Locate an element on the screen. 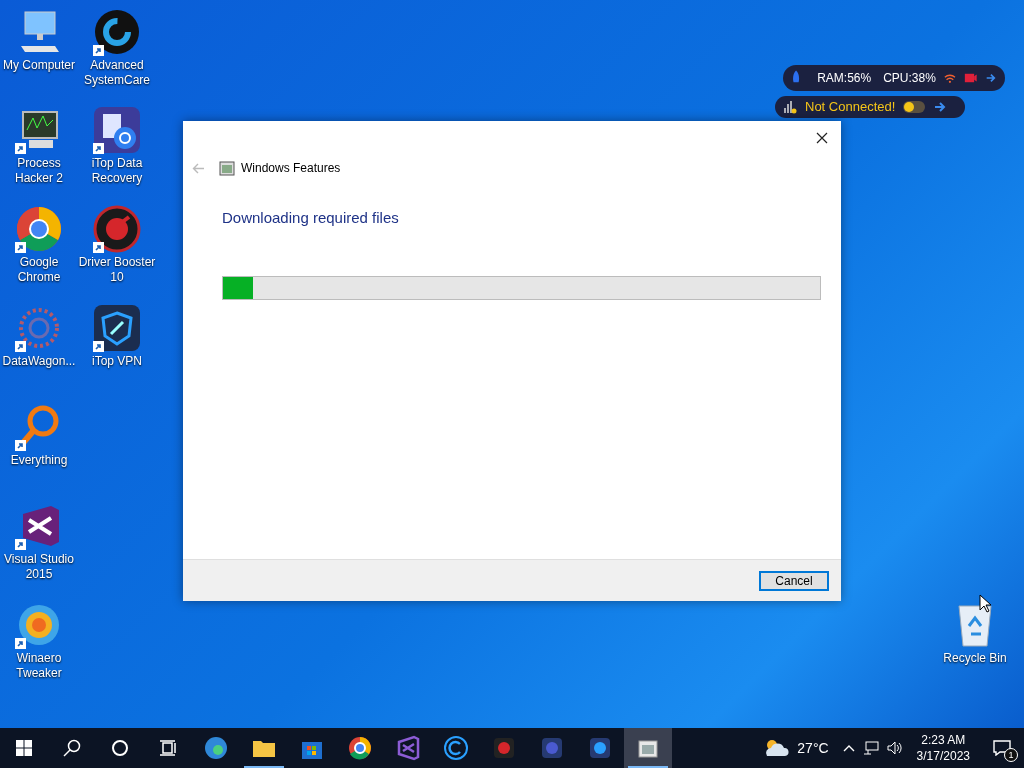 The width and height of the screenshot is (1024, 768). desktop-shortcut: Driver Booster 10 is located at coordinates (117, 245).